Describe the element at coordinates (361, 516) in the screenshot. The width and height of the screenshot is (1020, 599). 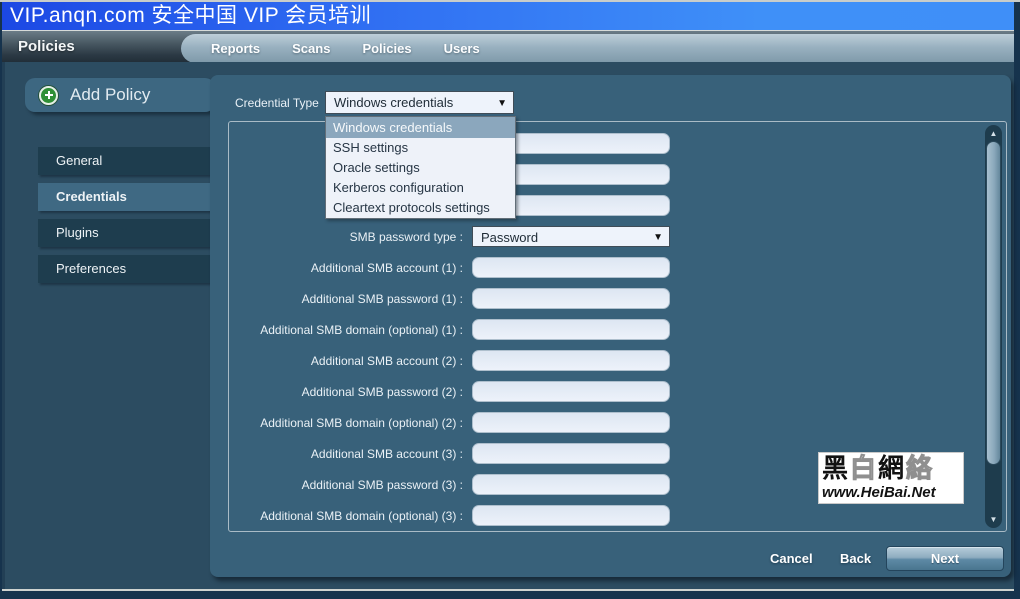
I see `field-label: Additional SMB domain (optional) (3) :` at that location.